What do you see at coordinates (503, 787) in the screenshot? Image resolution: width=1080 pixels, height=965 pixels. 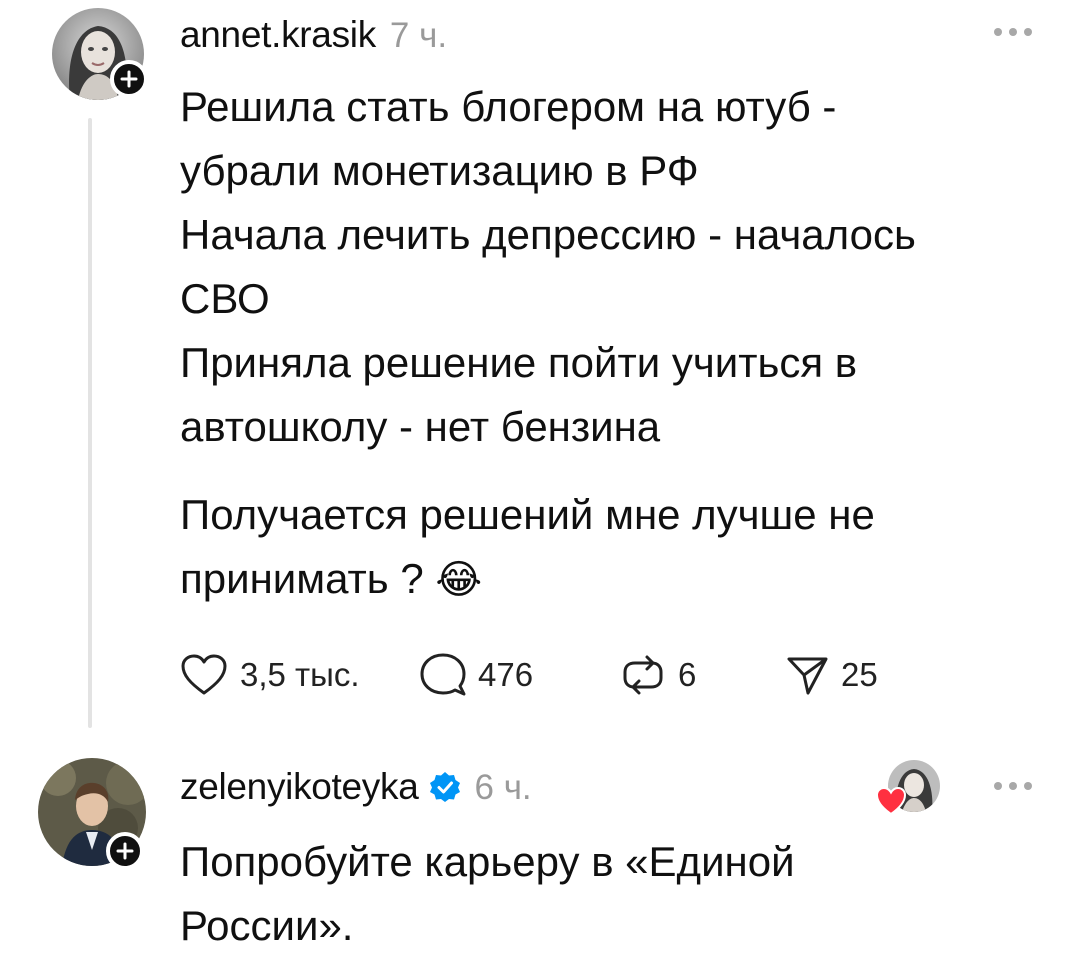 I see `timestamp: 6 ч.` at bounding box center [503, 787].